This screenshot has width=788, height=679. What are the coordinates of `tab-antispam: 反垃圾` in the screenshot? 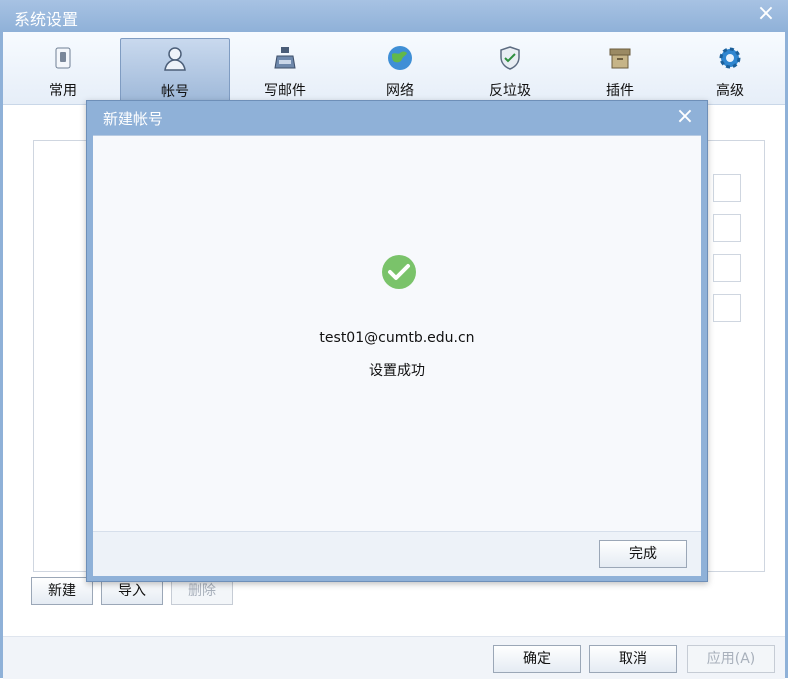 It's located at (510, 69).